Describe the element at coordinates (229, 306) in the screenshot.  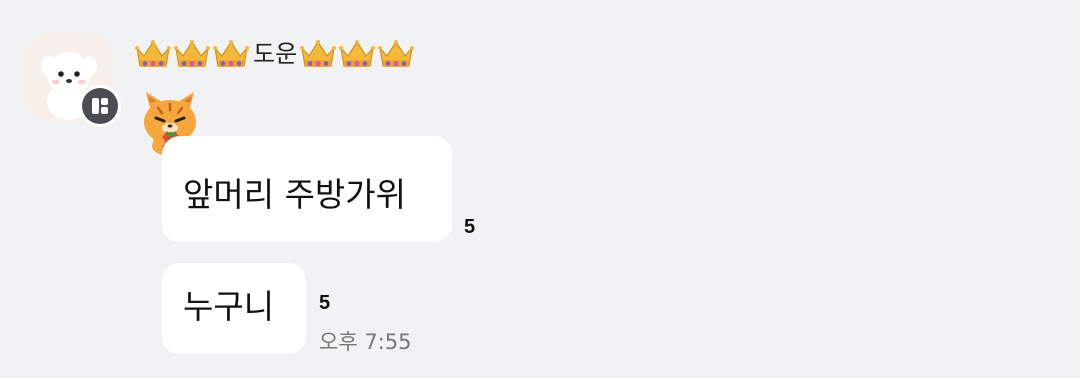
I see `message-text: 누구니` at that location.